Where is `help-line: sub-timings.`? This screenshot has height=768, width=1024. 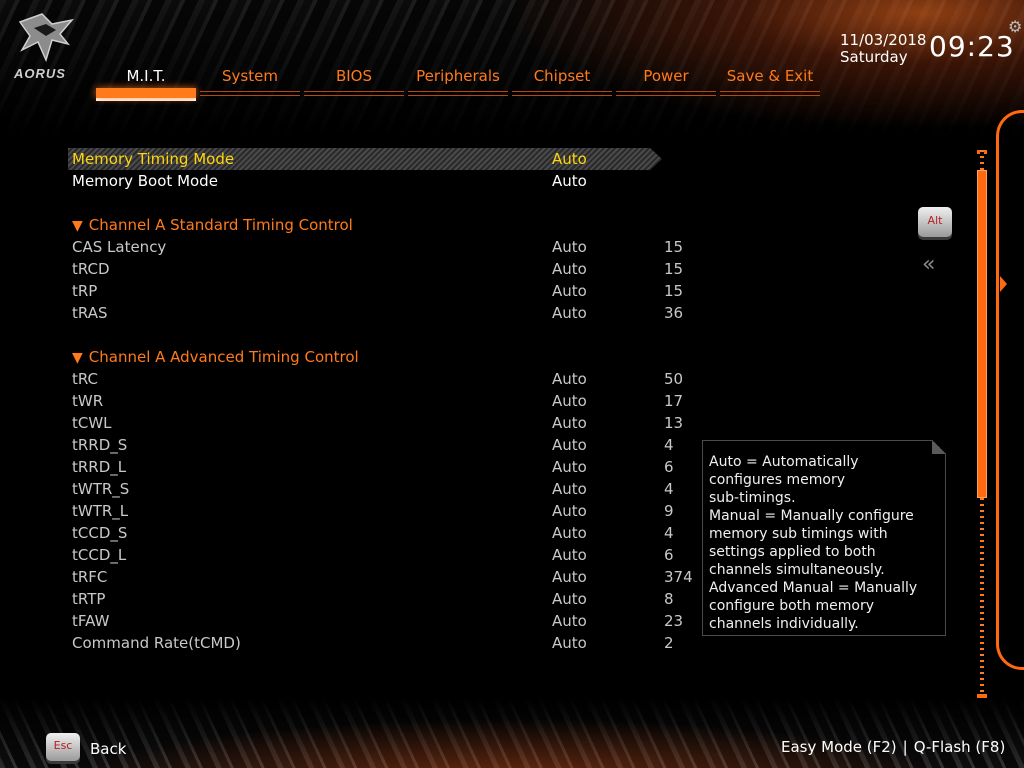
help-line: sub-timings. is located at coordinates (752, 498).